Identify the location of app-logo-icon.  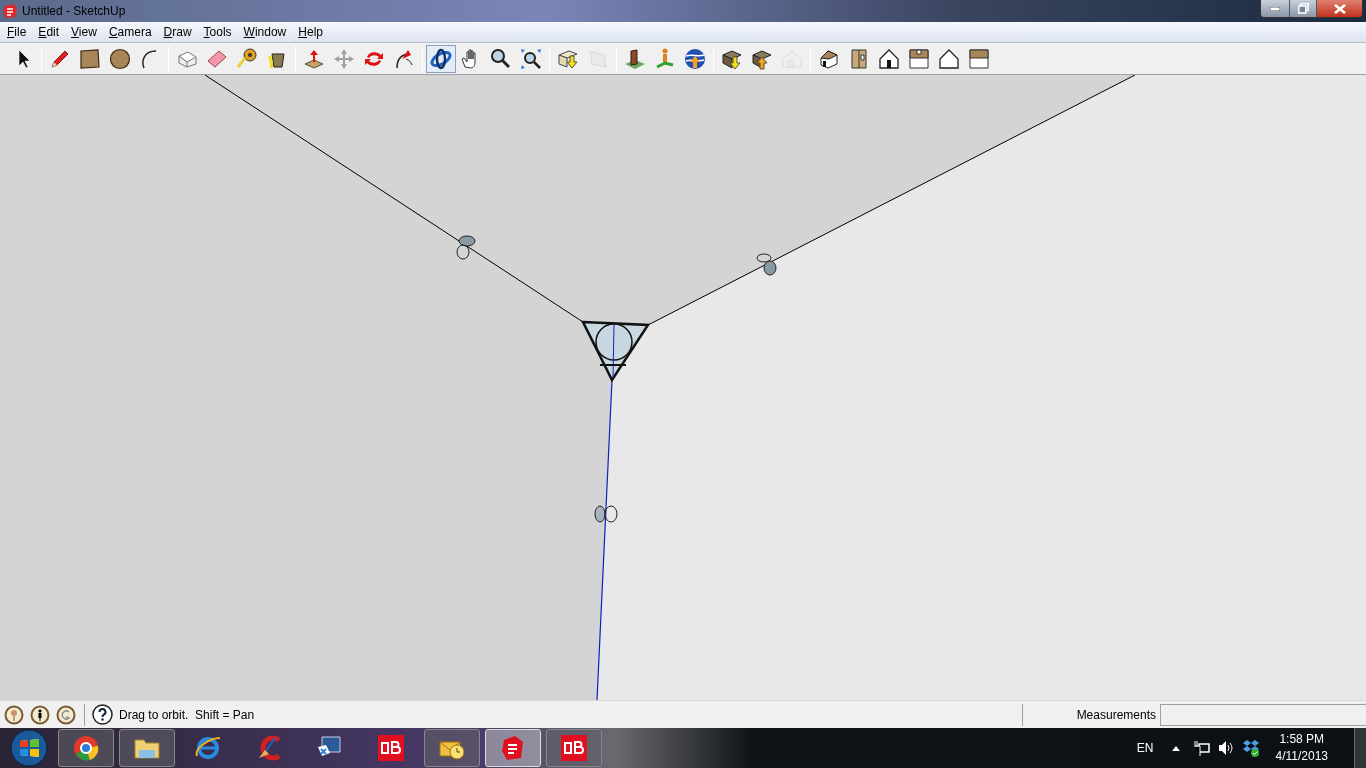
(10, 11).